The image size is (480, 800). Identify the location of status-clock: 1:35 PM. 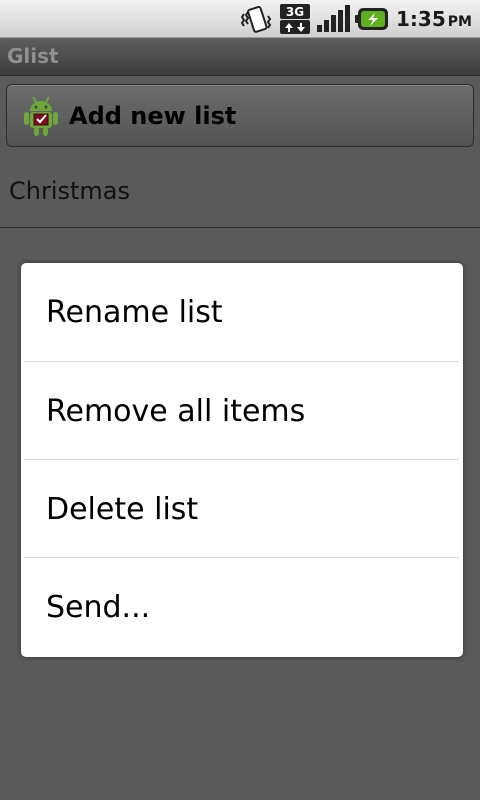
(434, 20).